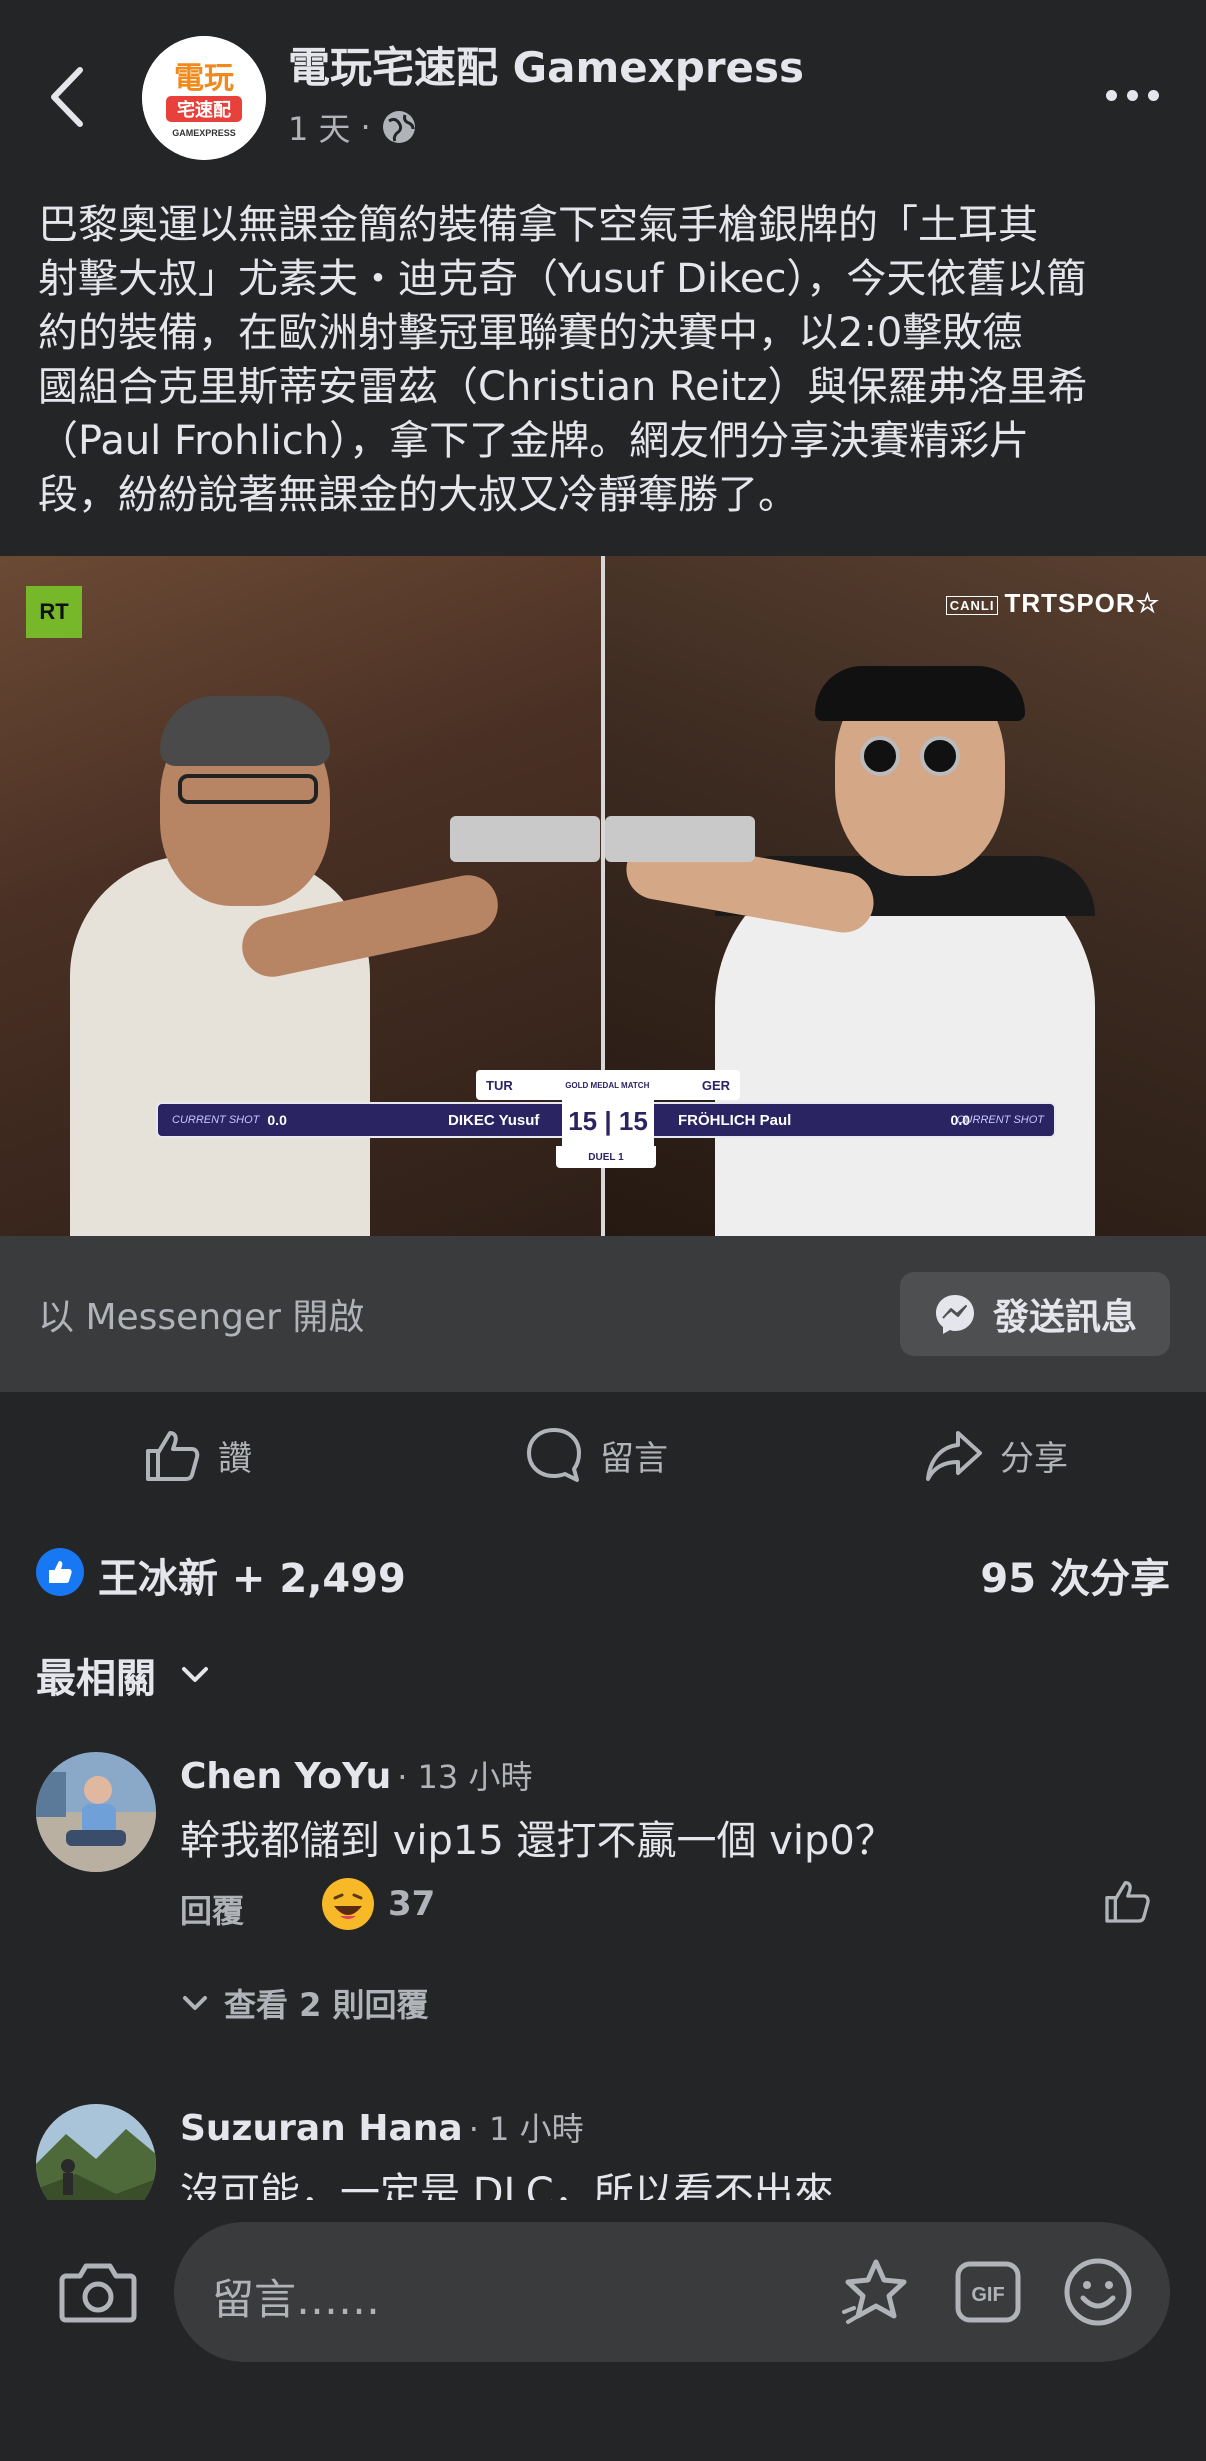 The height and width of the screenshot is (2461, 1206). I want to click on country-ger: GER, so click(715, 1085).